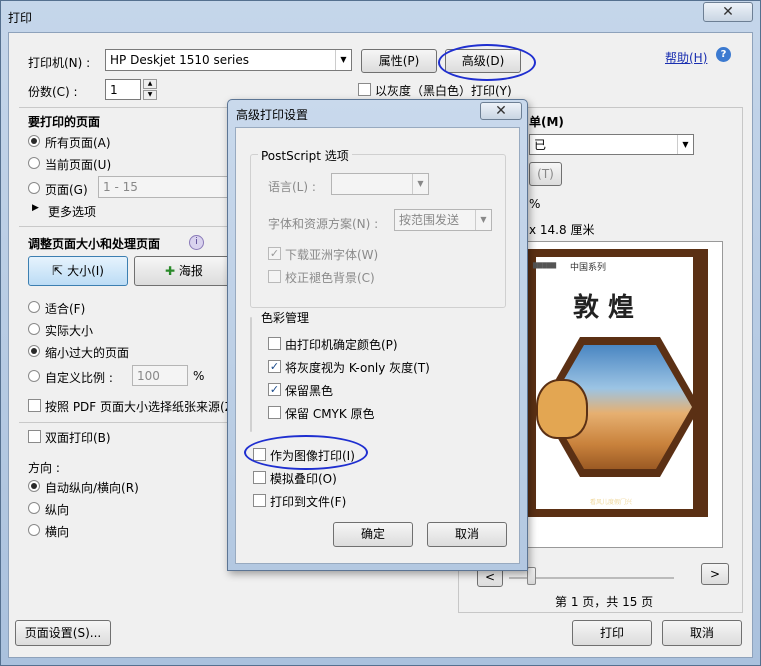 This screenshot has width=761, height=666. I want to click on advanced-cancel-button: 取消, so click(467, 534).